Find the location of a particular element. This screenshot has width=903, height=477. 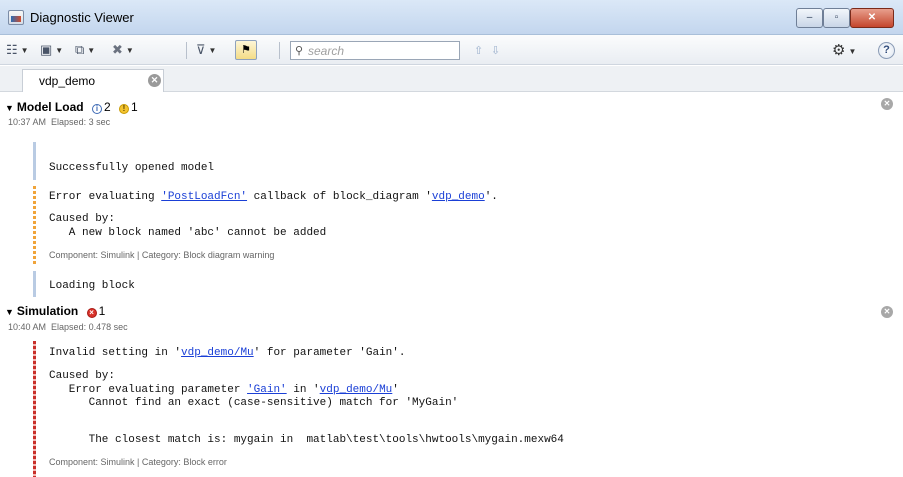

message-text: Successfully opened model is located at coordinates (132, 168).